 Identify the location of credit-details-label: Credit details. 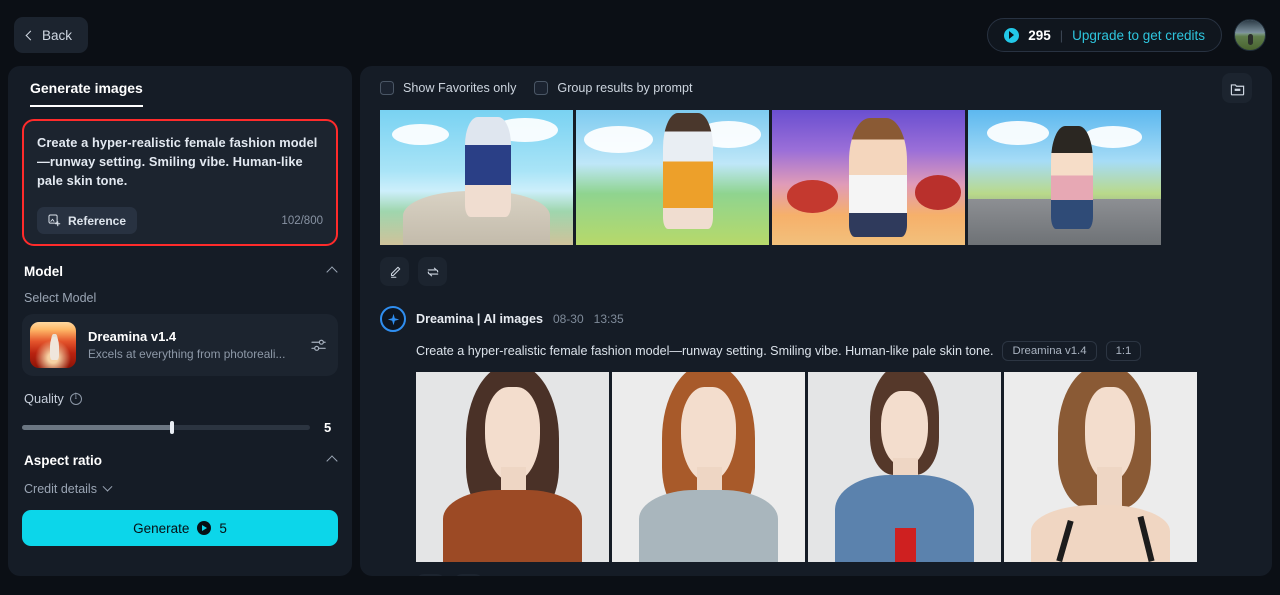
(60, 489).